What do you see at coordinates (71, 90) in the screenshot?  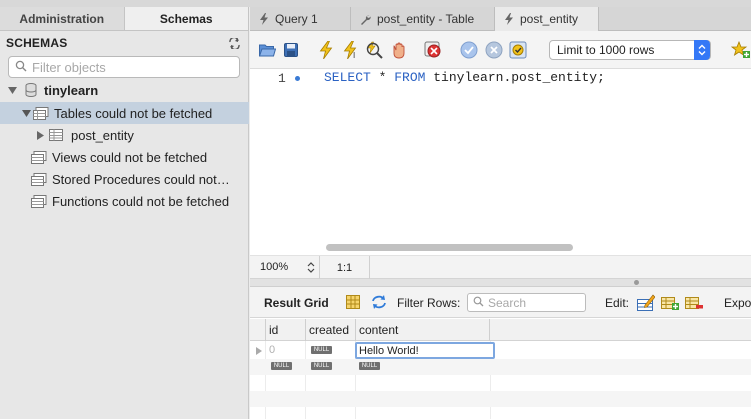 I see `schema-name: tinylearn` at bounding box center [71, 90].